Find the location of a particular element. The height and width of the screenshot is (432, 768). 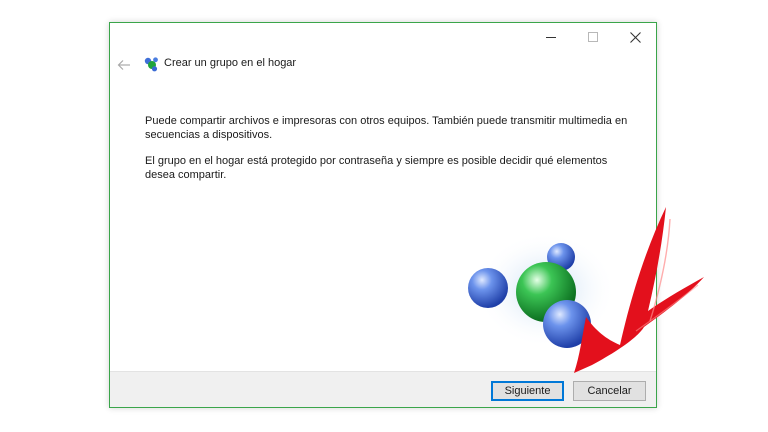

maximize-icon is located at coordinates (593, 37).